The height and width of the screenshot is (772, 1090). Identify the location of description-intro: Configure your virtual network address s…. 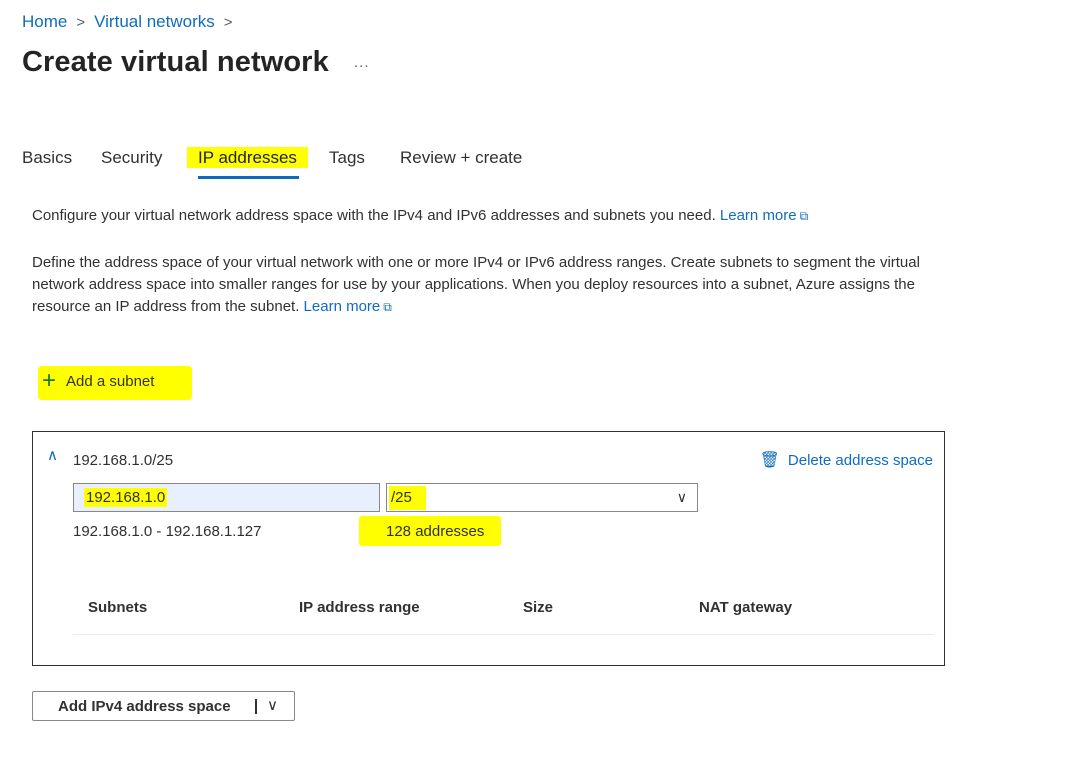
(482, 216).